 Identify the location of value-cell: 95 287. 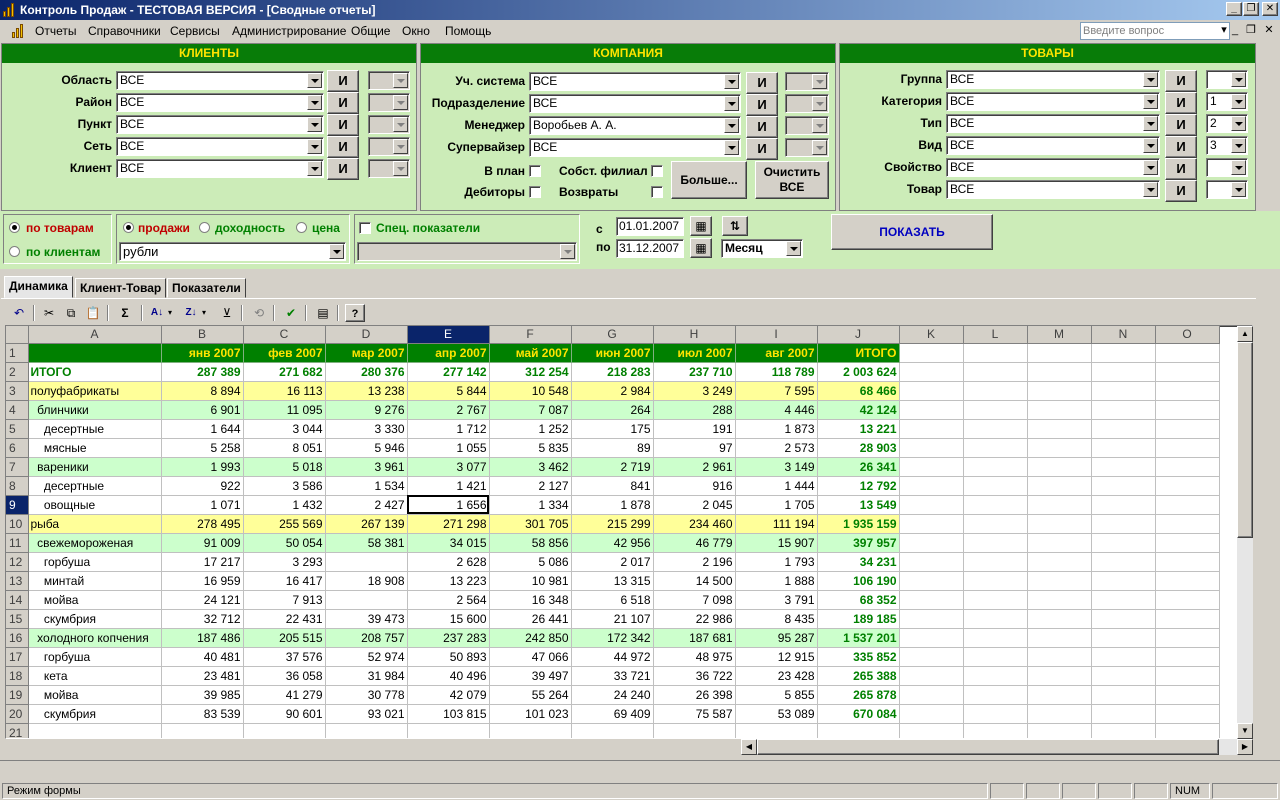
(776, 638).